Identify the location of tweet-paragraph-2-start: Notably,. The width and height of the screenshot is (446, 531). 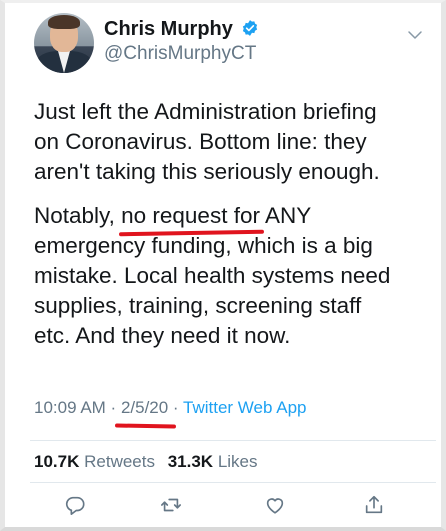
(78, 215).